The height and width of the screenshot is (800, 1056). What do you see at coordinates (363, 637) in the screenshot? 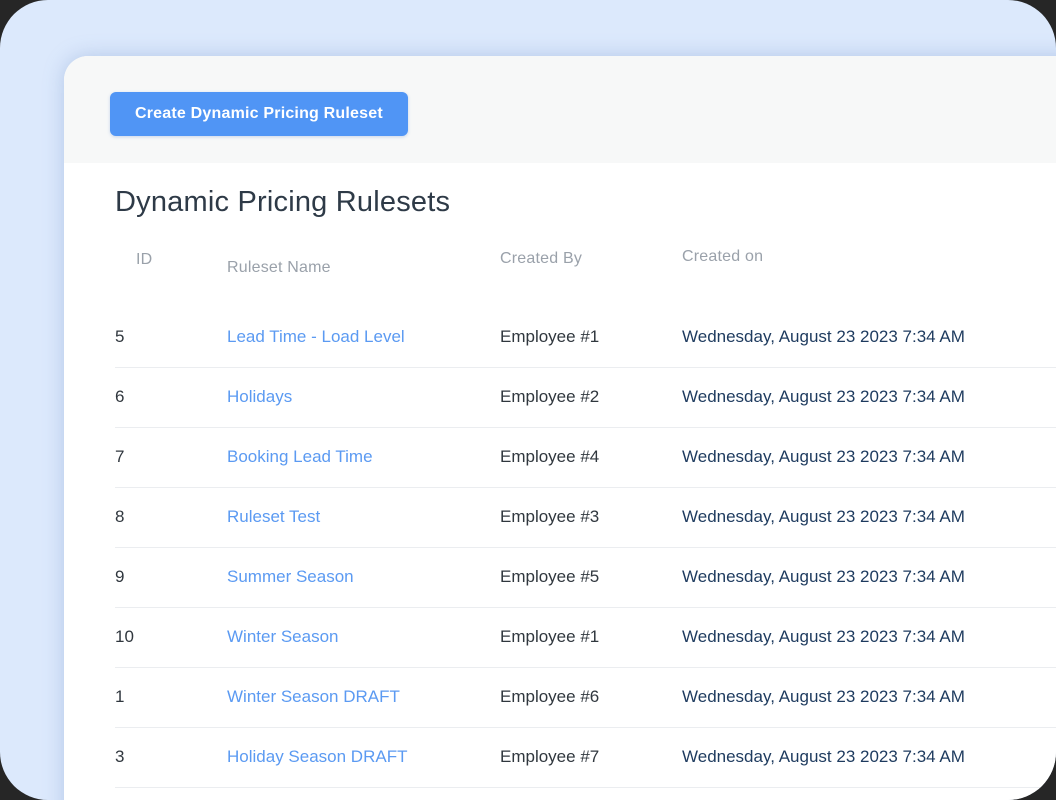
I see `ruleset-name-cell: Winter Season` at bounding box center [363, 637].